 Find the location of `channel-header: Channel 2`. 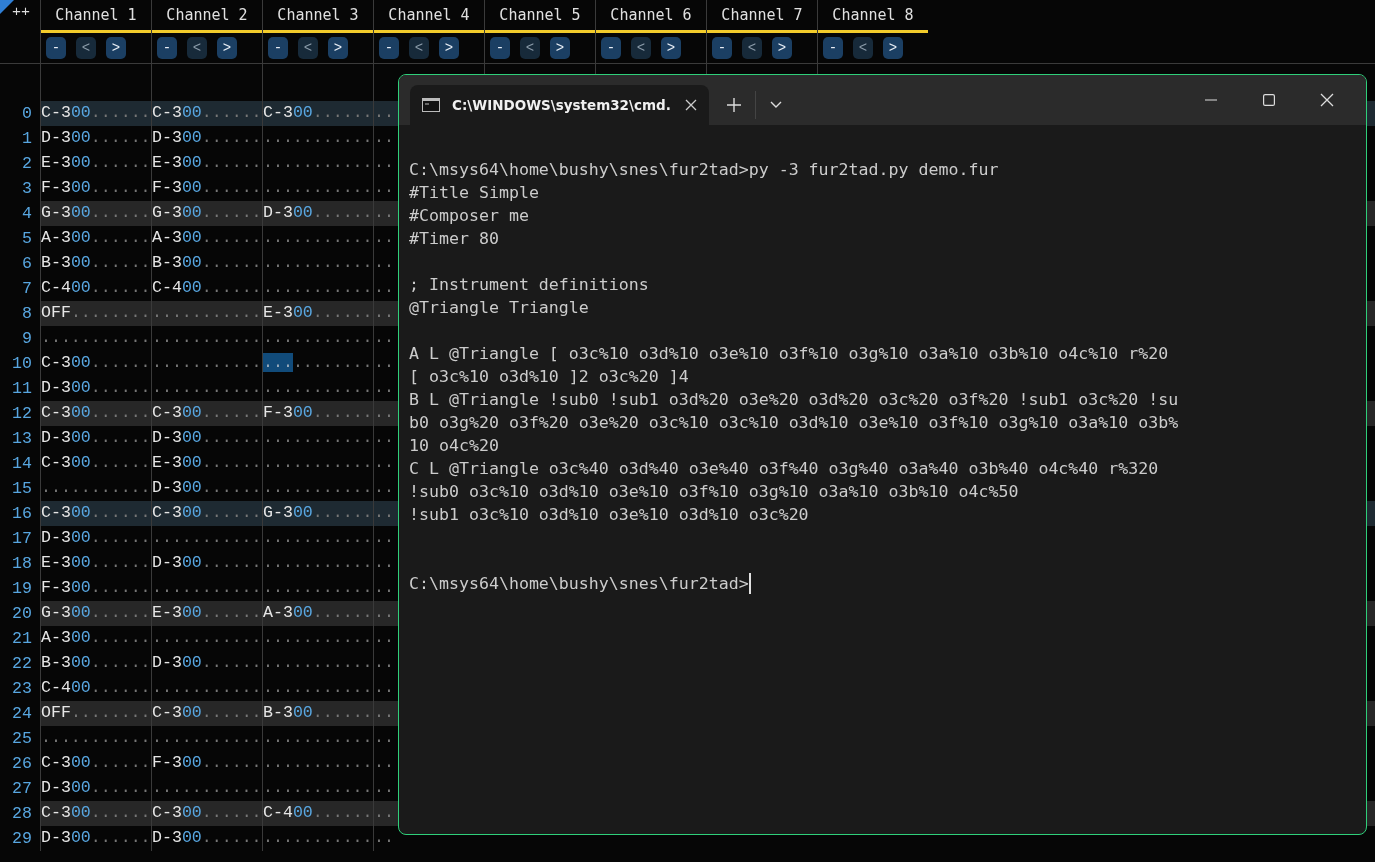

channel-header: Channel 2 is located at coordinates (207, 16).